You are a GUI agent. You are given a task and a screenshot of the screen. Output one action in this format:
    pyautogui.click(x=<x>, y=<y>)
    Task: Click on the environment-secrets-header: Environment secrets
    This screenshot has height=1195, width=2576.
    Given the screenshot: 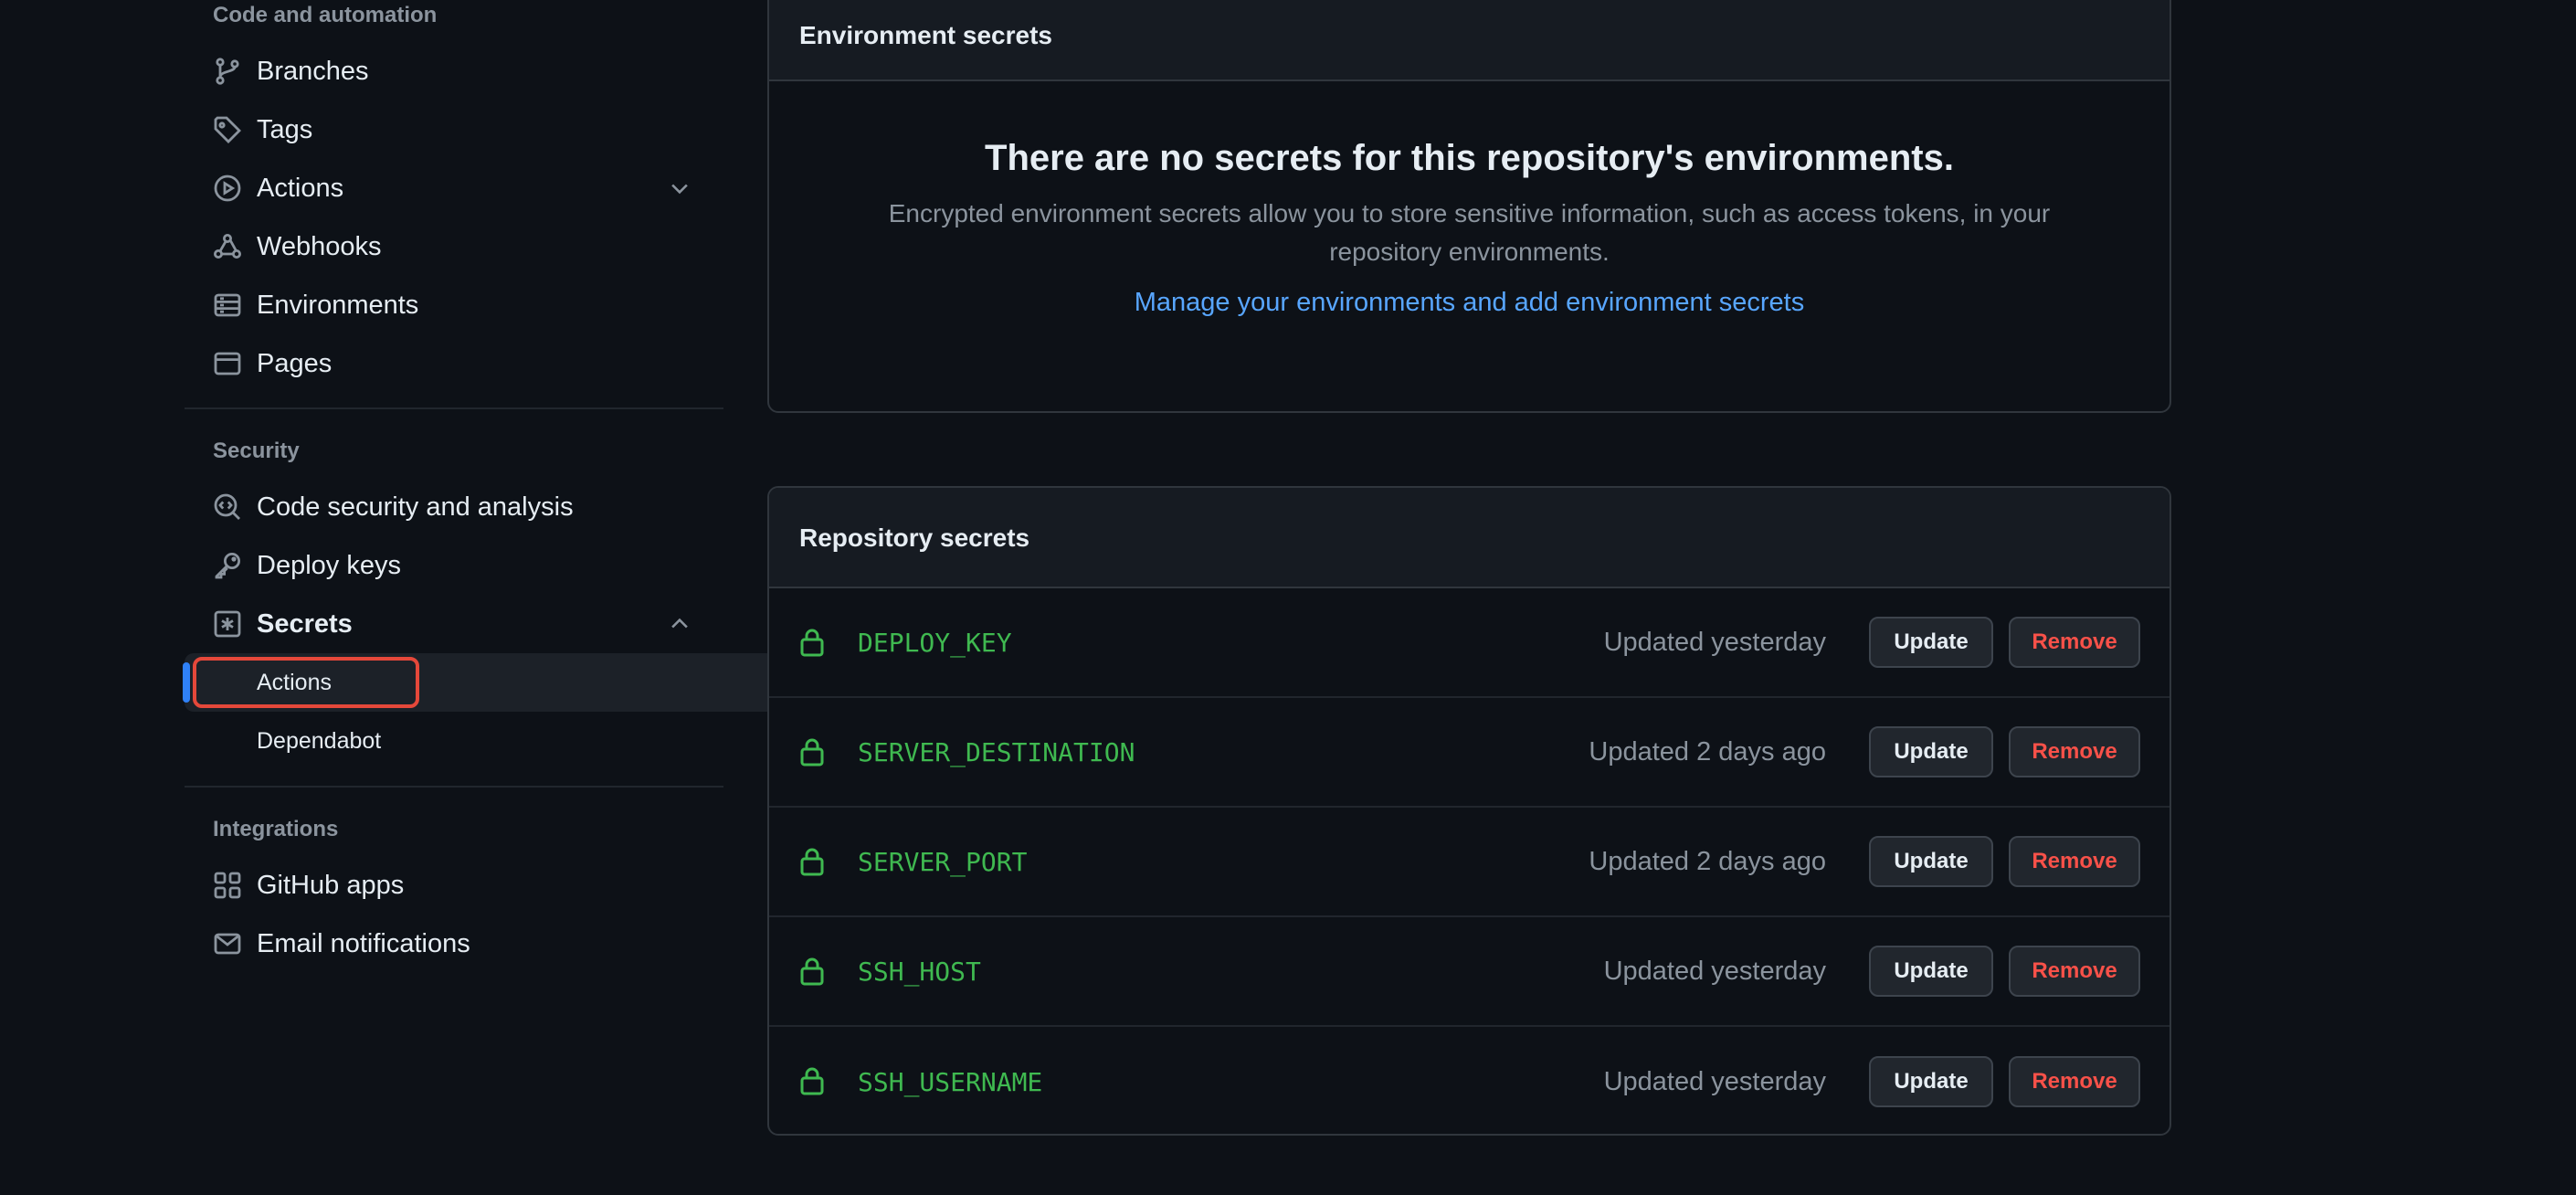 What is the action you would take?
    pyautogui.click(x=1469, y=41)
    